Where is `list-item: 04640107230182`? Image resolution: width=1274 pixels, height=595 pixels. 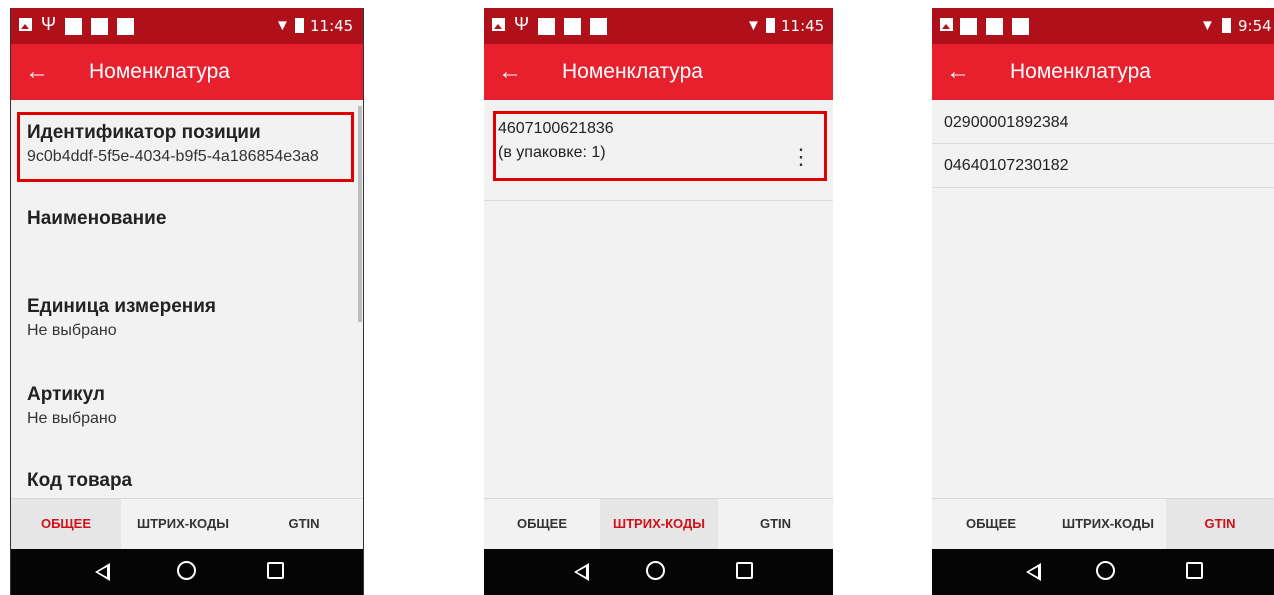 list-item: 04640107230182 is located at coordinates (1103, 166).